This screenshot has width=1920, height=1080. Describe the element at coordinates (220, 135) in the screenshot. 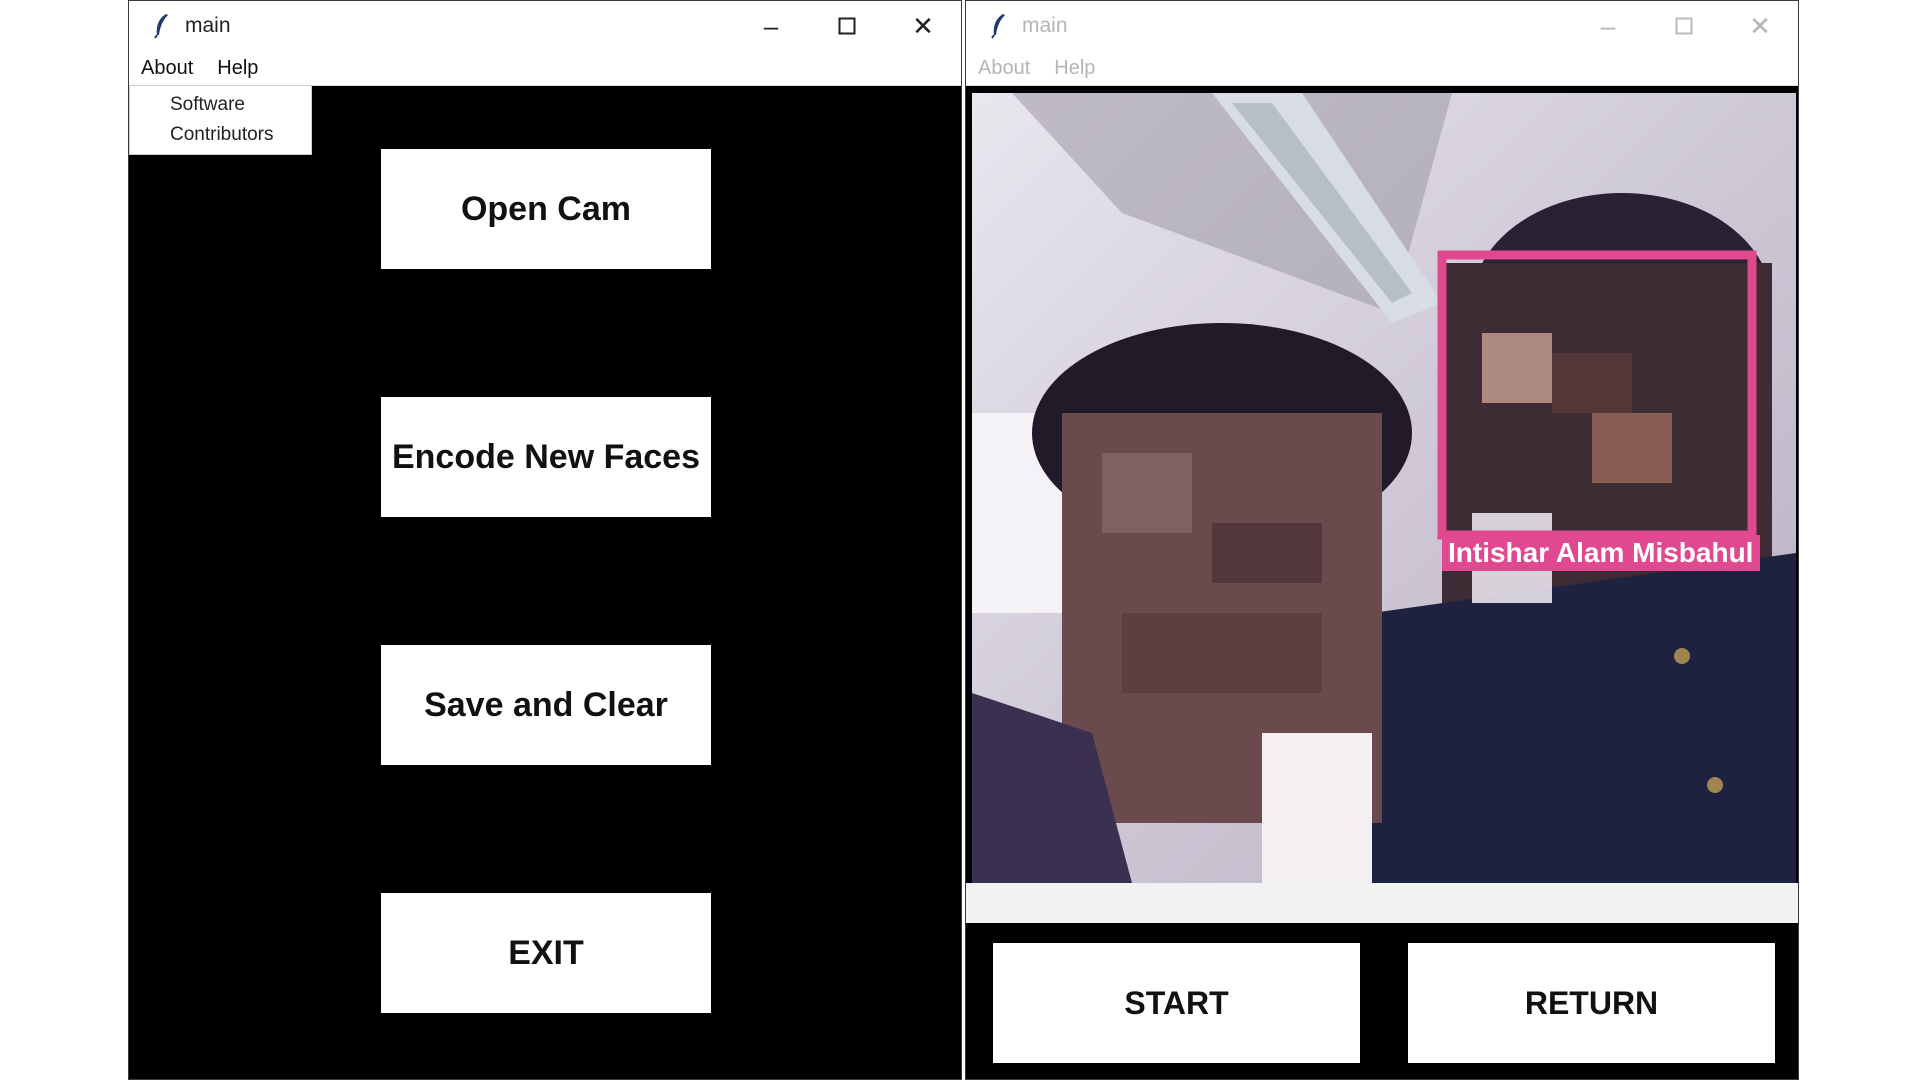

I see `dropdown-item-contributors: Contributors` at that location.